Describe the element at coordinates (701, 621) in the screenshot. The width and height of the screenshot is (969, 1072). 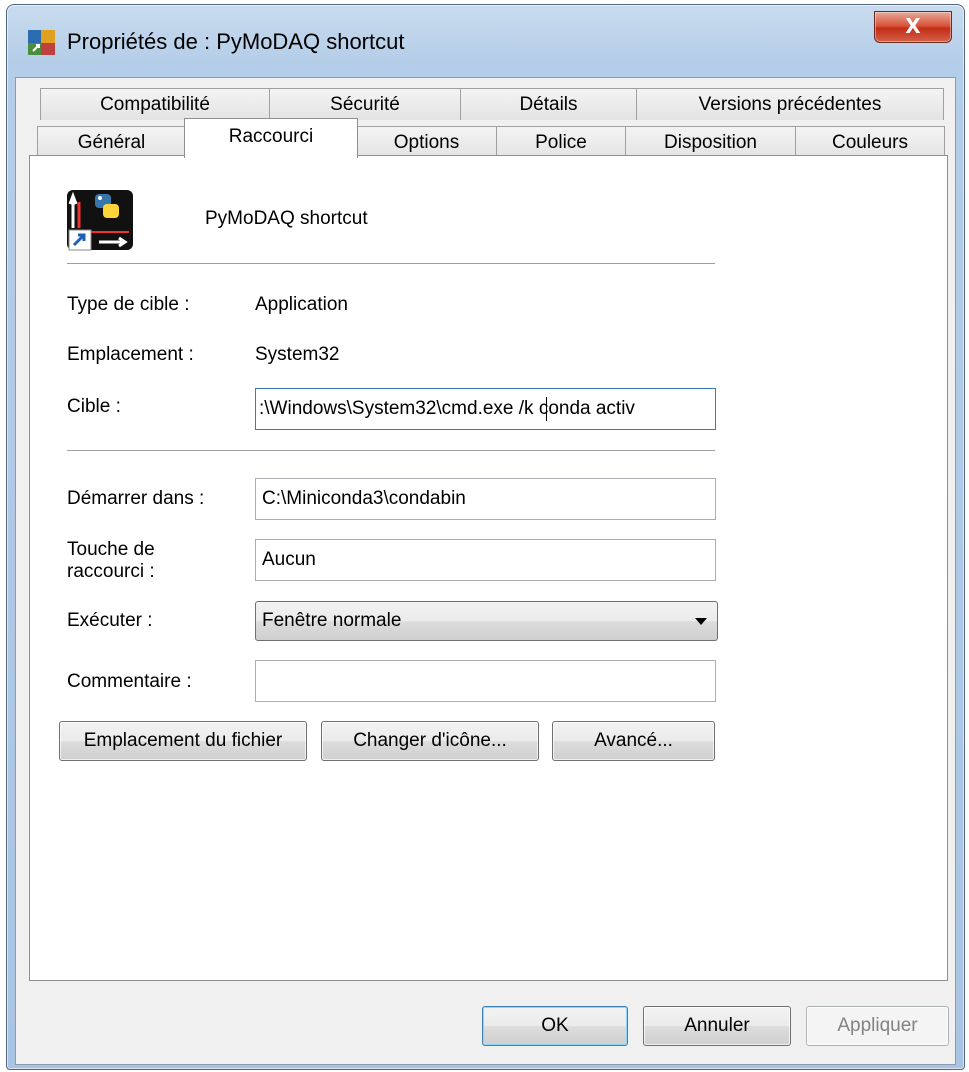
I see `chevron-down-icon` at that location.